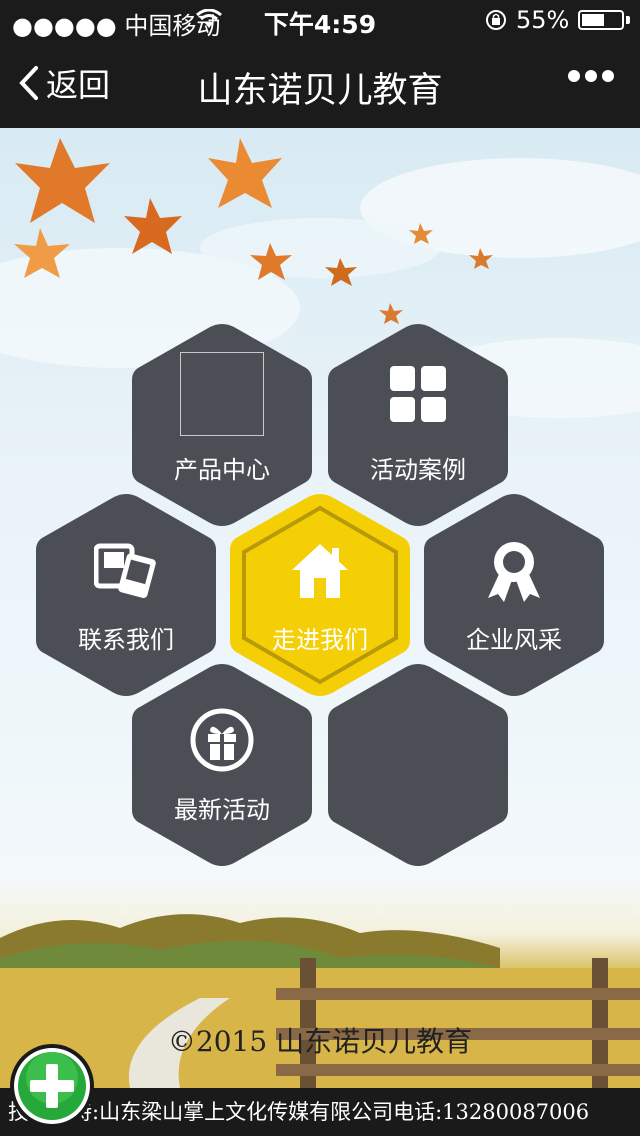 The width and height of the screenshot is (640, 1136). Describe the element at coordinates (418, 394) in the screenshot. I see `grid-icon` at that location.